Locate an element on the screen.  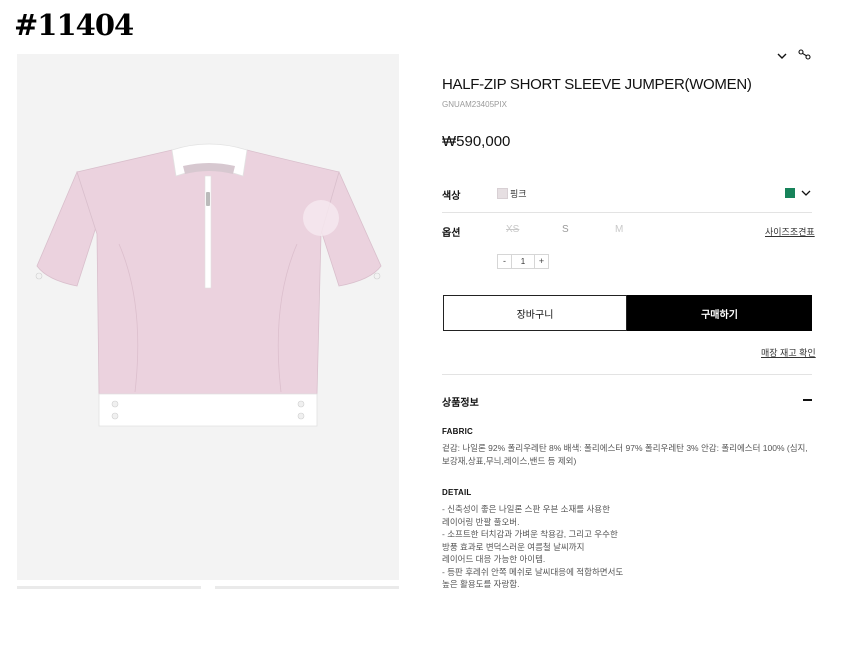
quantity-stepper: - 1 + is located at coordinates (523, 261).